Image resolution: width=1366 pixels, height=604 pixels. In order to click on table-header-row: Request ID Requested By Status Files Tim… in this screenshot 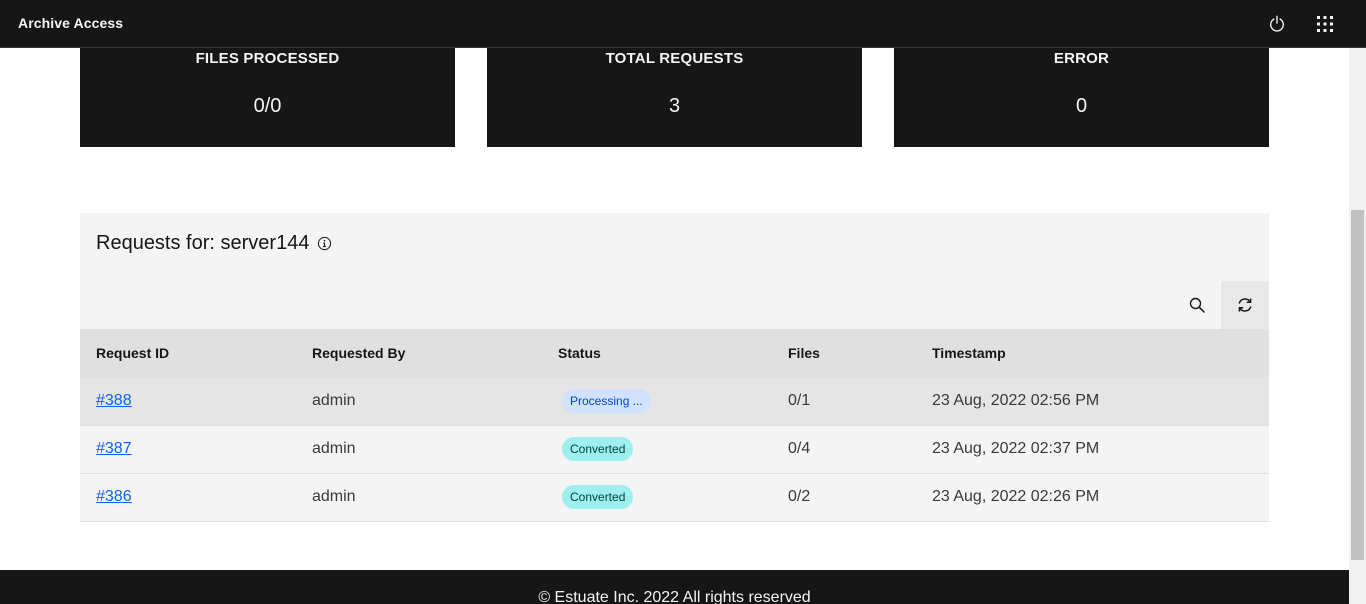, I will do `click(674, 353)`.